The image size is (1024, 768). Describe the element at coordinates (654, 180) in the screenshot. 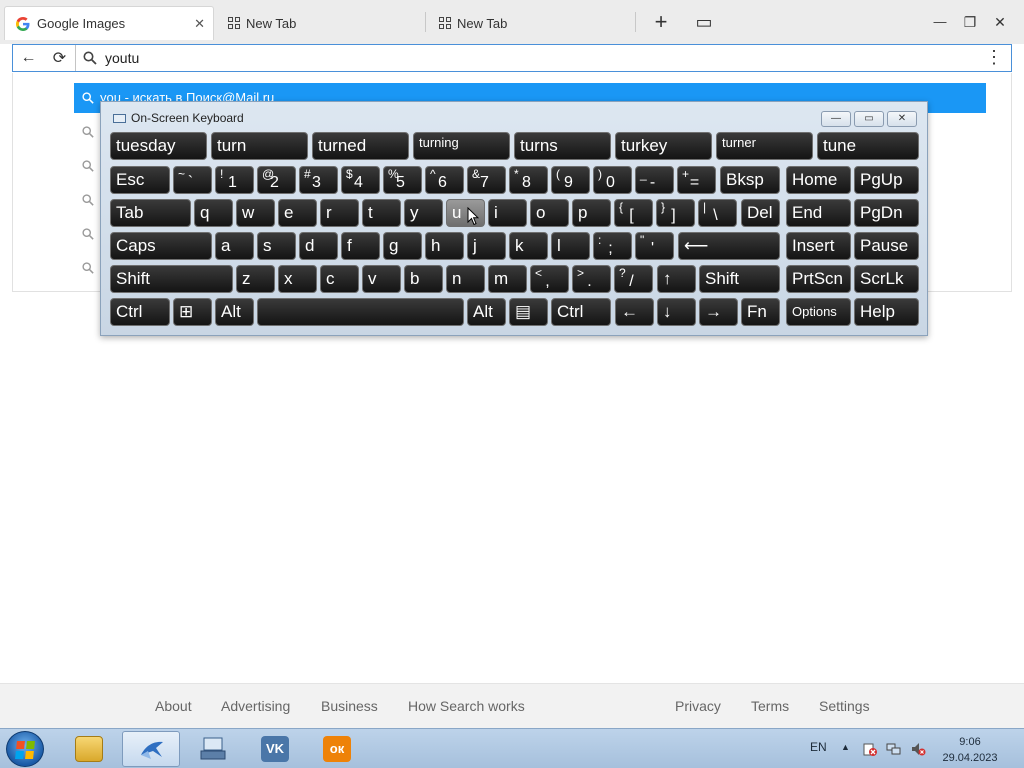

I see `key-symbol: _ -` at that location.